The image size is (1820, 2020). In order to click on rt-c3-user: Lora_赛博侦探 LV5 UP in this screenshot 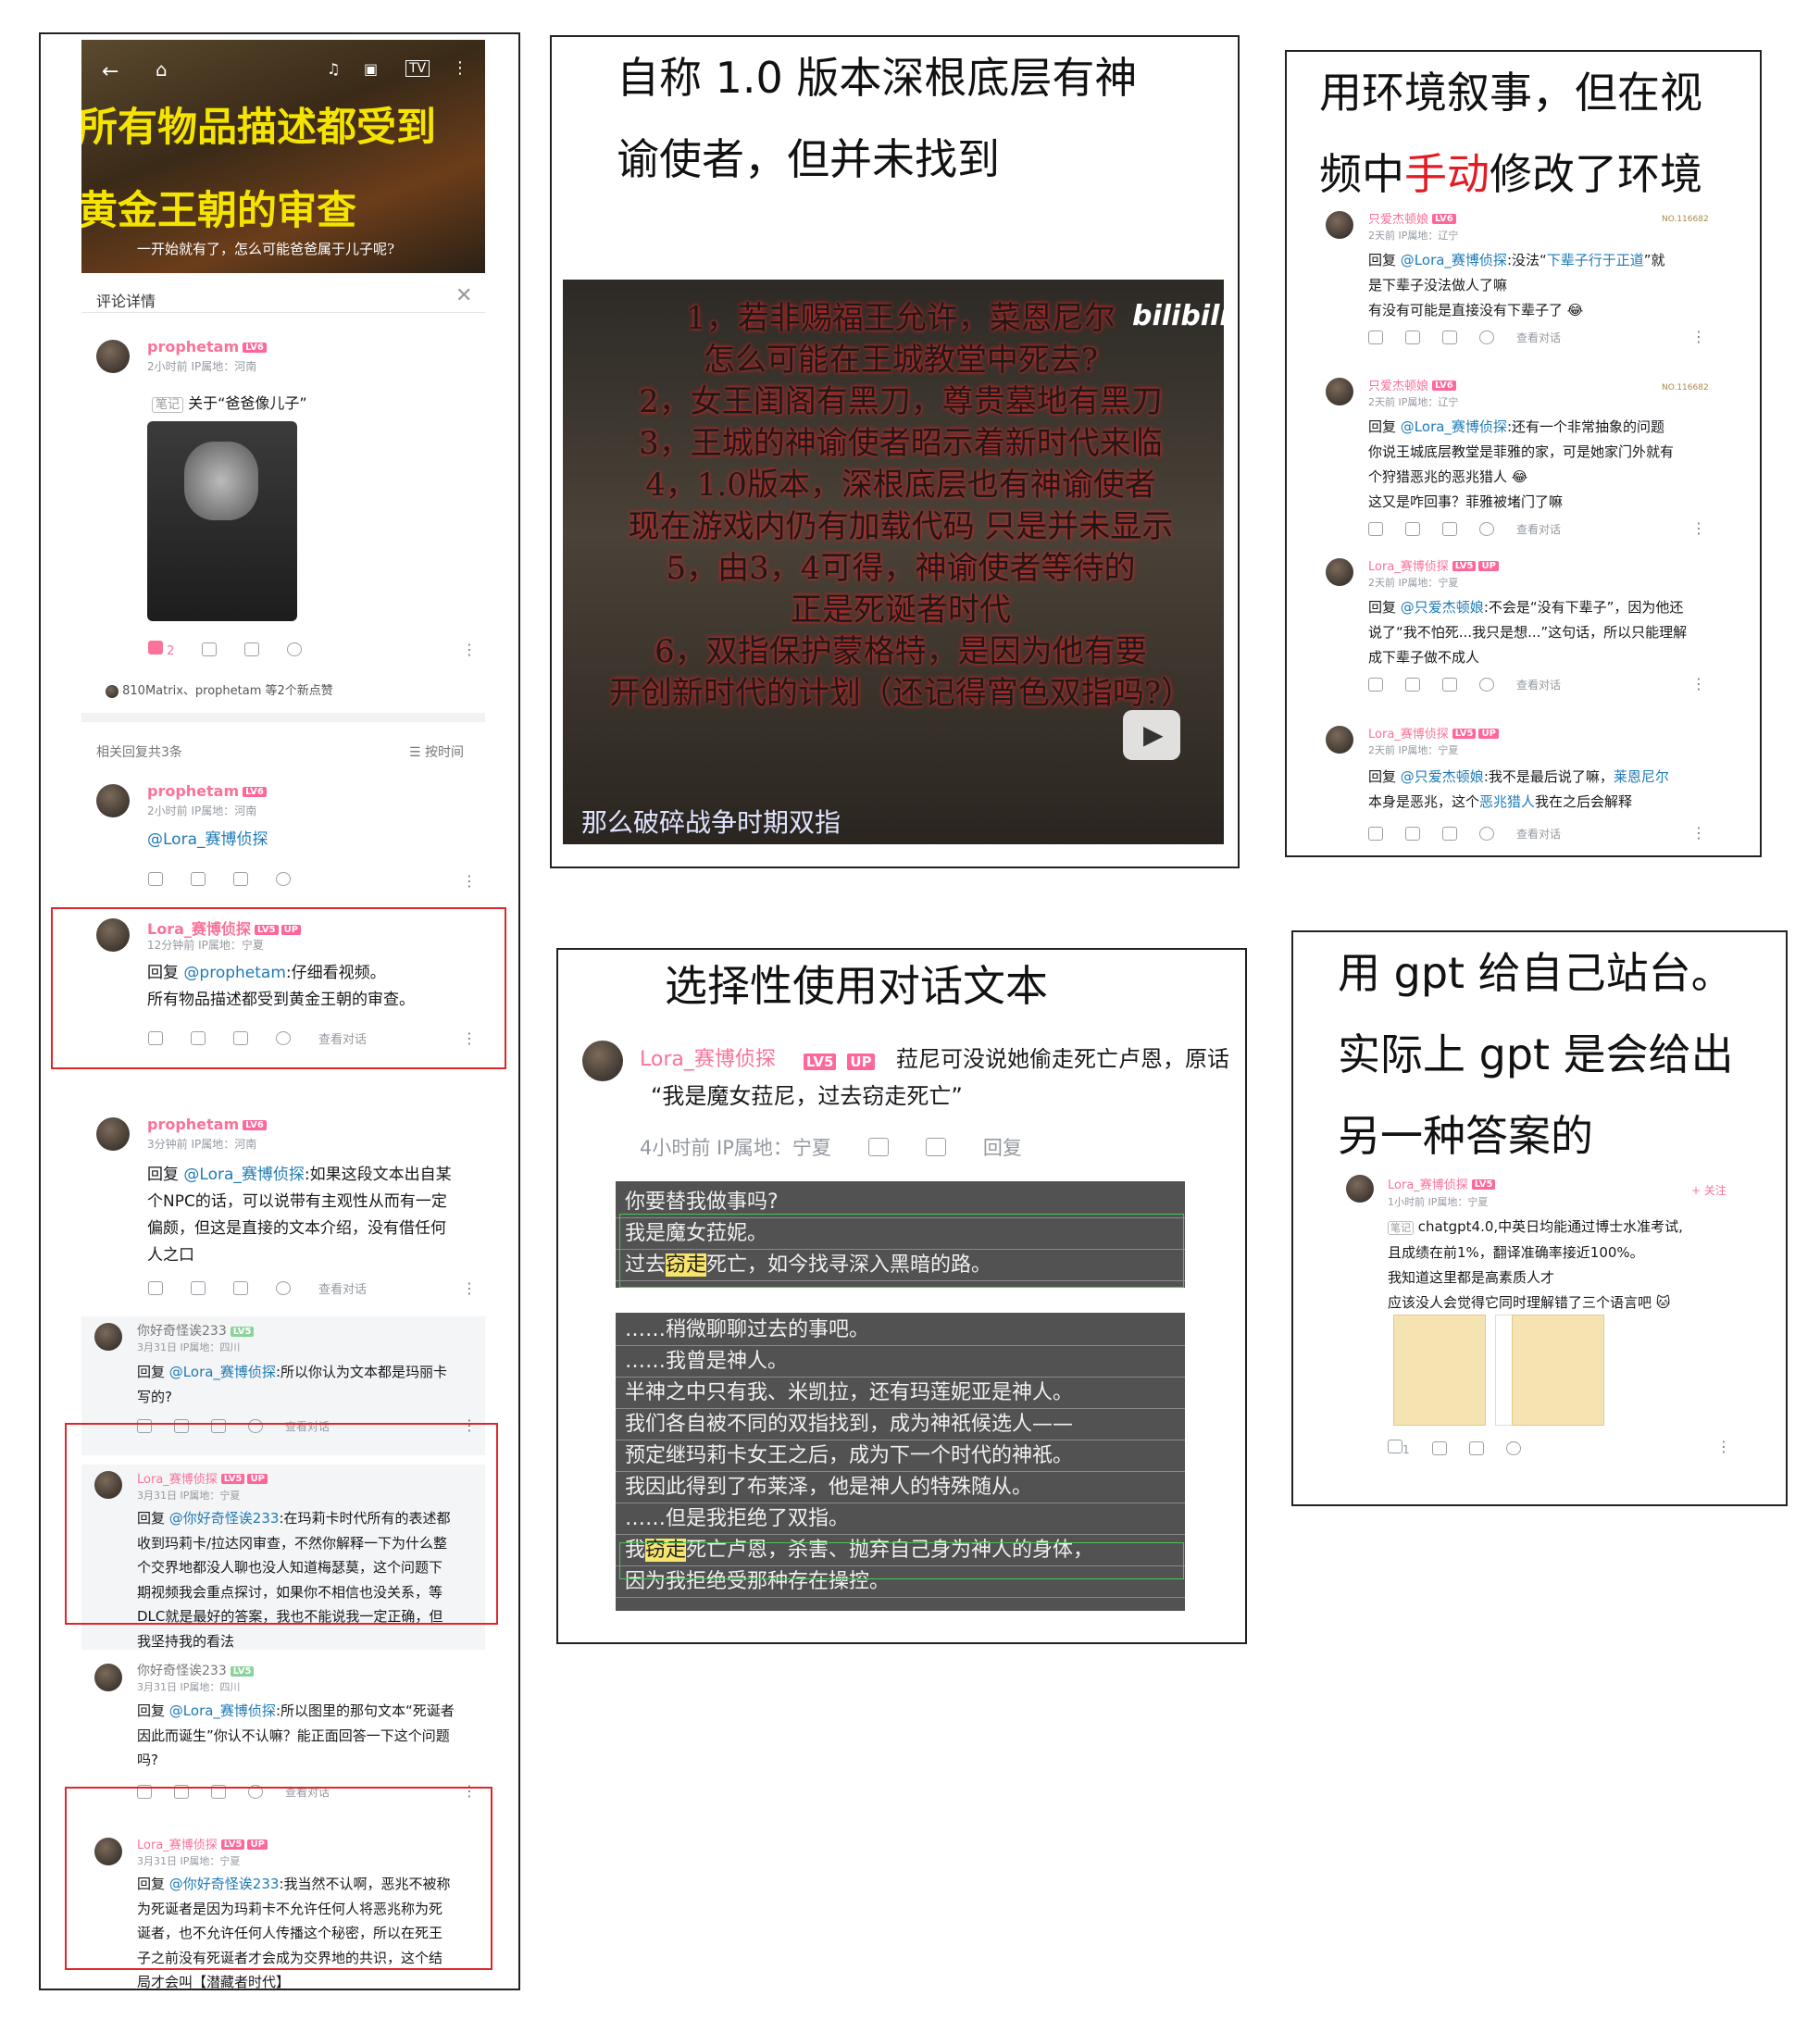, I will do `click(1433, 565)`.